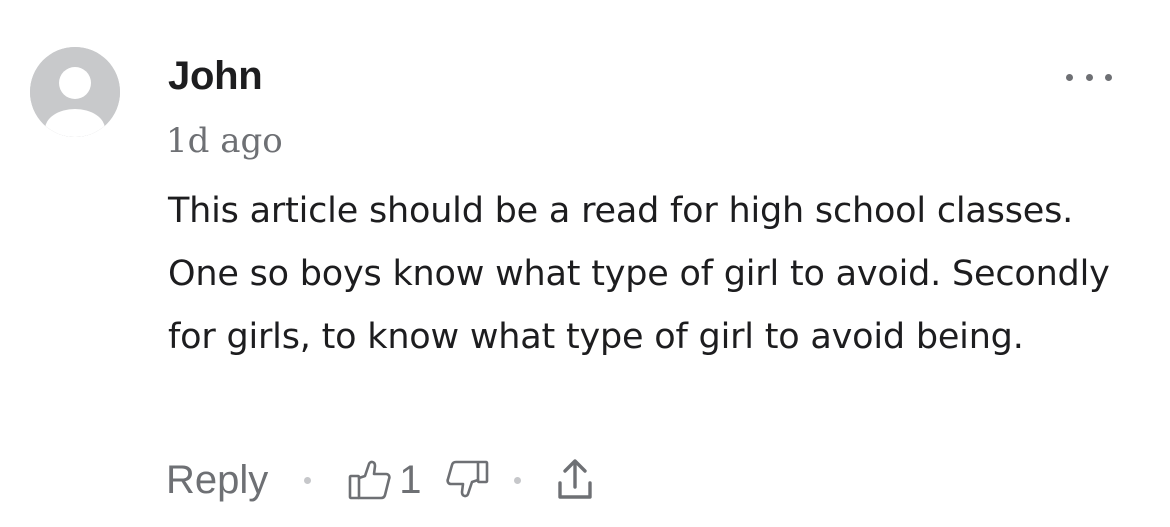  Describe the element at coordinates (395, 480) in the screenshot. I see `like-button: 1` at that location.